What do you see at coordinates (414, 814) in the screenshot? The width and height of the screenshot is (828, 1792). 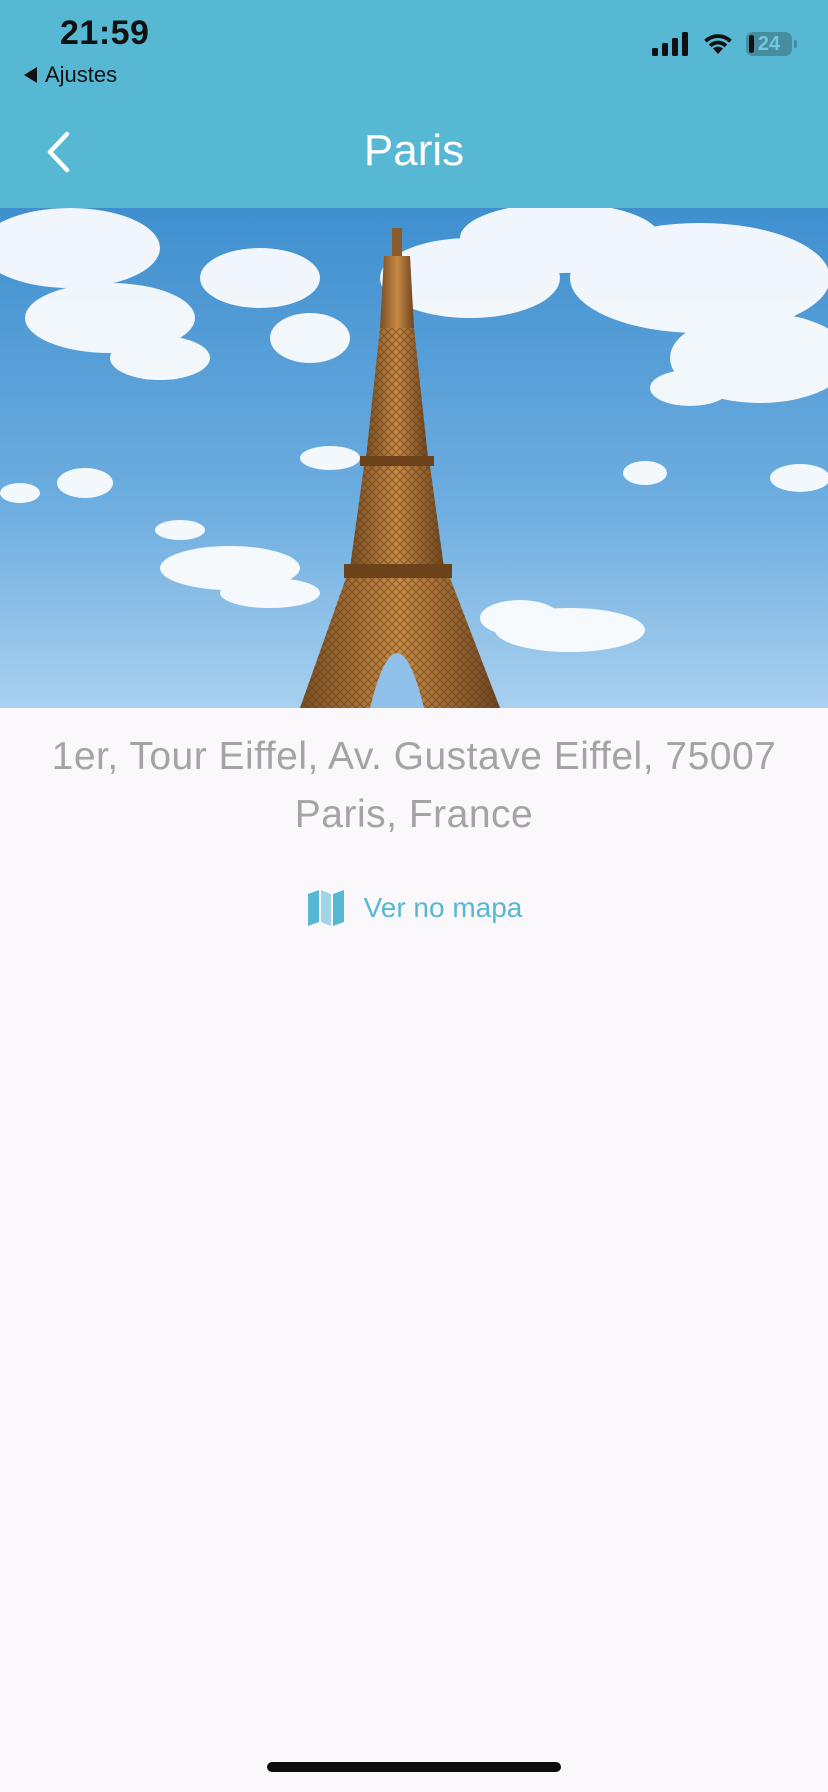 I see `address-line-2: Paris, France` at bounding box center [414, 814].